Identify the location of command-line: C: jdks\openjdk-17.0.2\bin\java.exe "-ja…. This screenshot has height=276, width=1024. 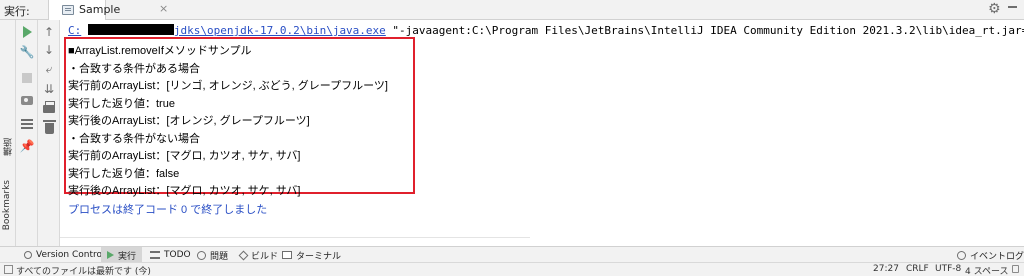
(546, 30).